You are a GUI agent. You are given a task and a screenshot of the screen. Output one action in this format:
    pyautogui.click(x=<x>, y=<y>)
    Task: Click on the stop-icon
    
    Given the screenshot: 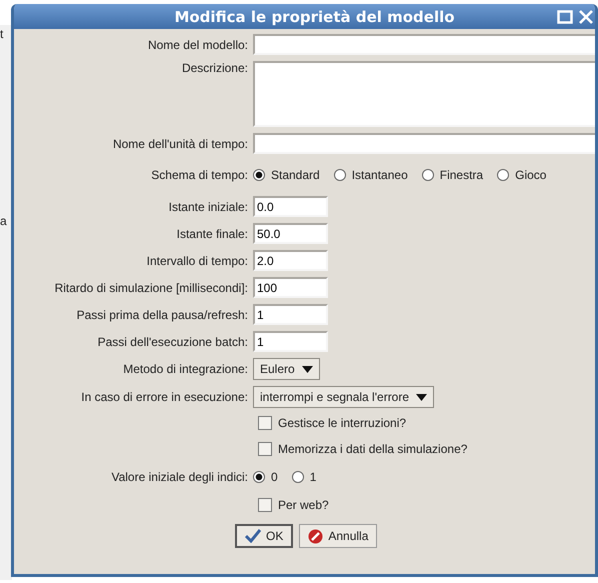 What is the action you would take?
    pyautogui.click(x=316, y=536)
    